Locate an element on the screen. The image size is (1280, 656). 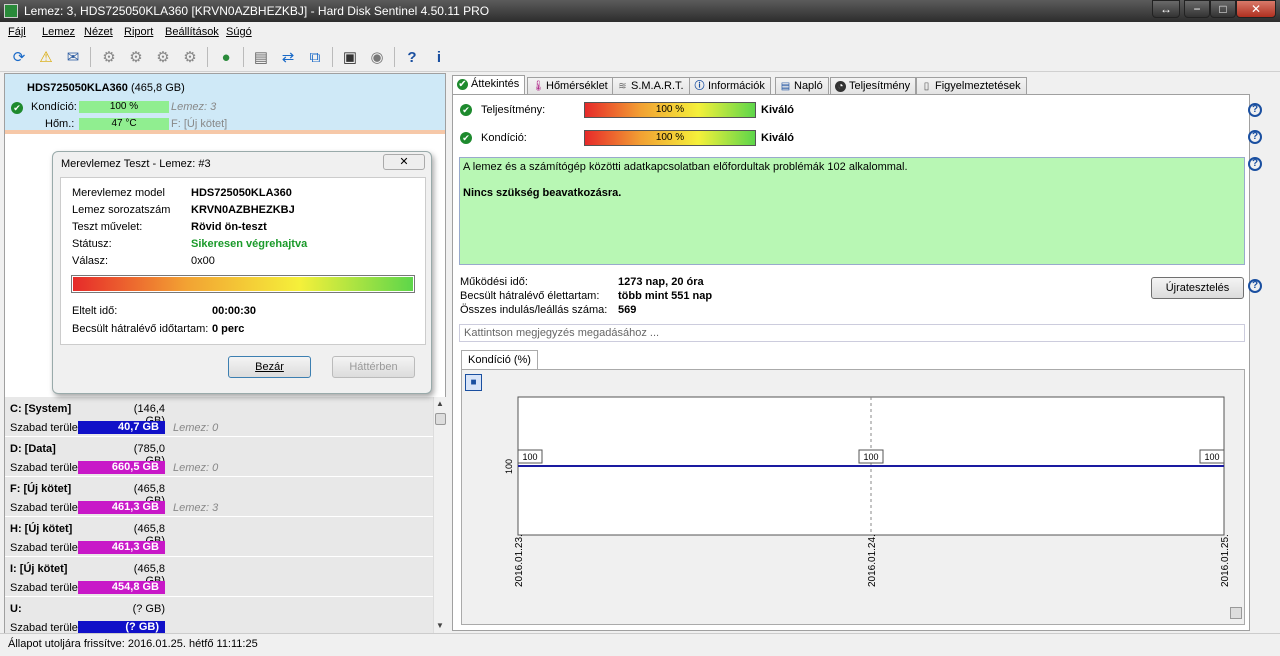
report-icon: ✉ is located at coordinates (73, 57).